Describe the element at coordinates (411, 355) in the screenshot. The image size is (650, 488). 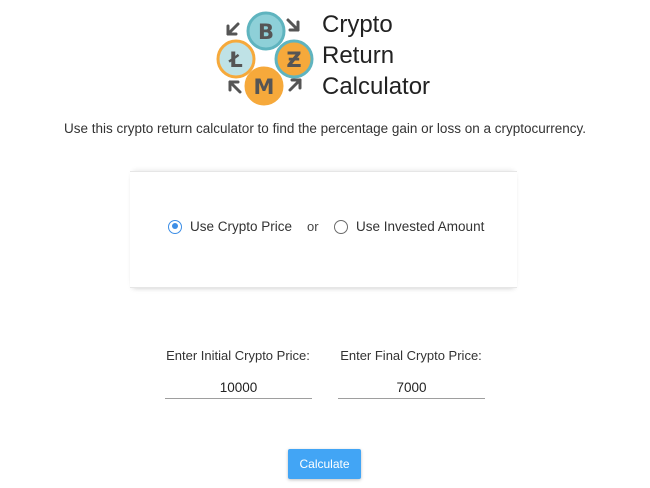
I see `final-price-label: Enter Final Crypto Price:` at that location.